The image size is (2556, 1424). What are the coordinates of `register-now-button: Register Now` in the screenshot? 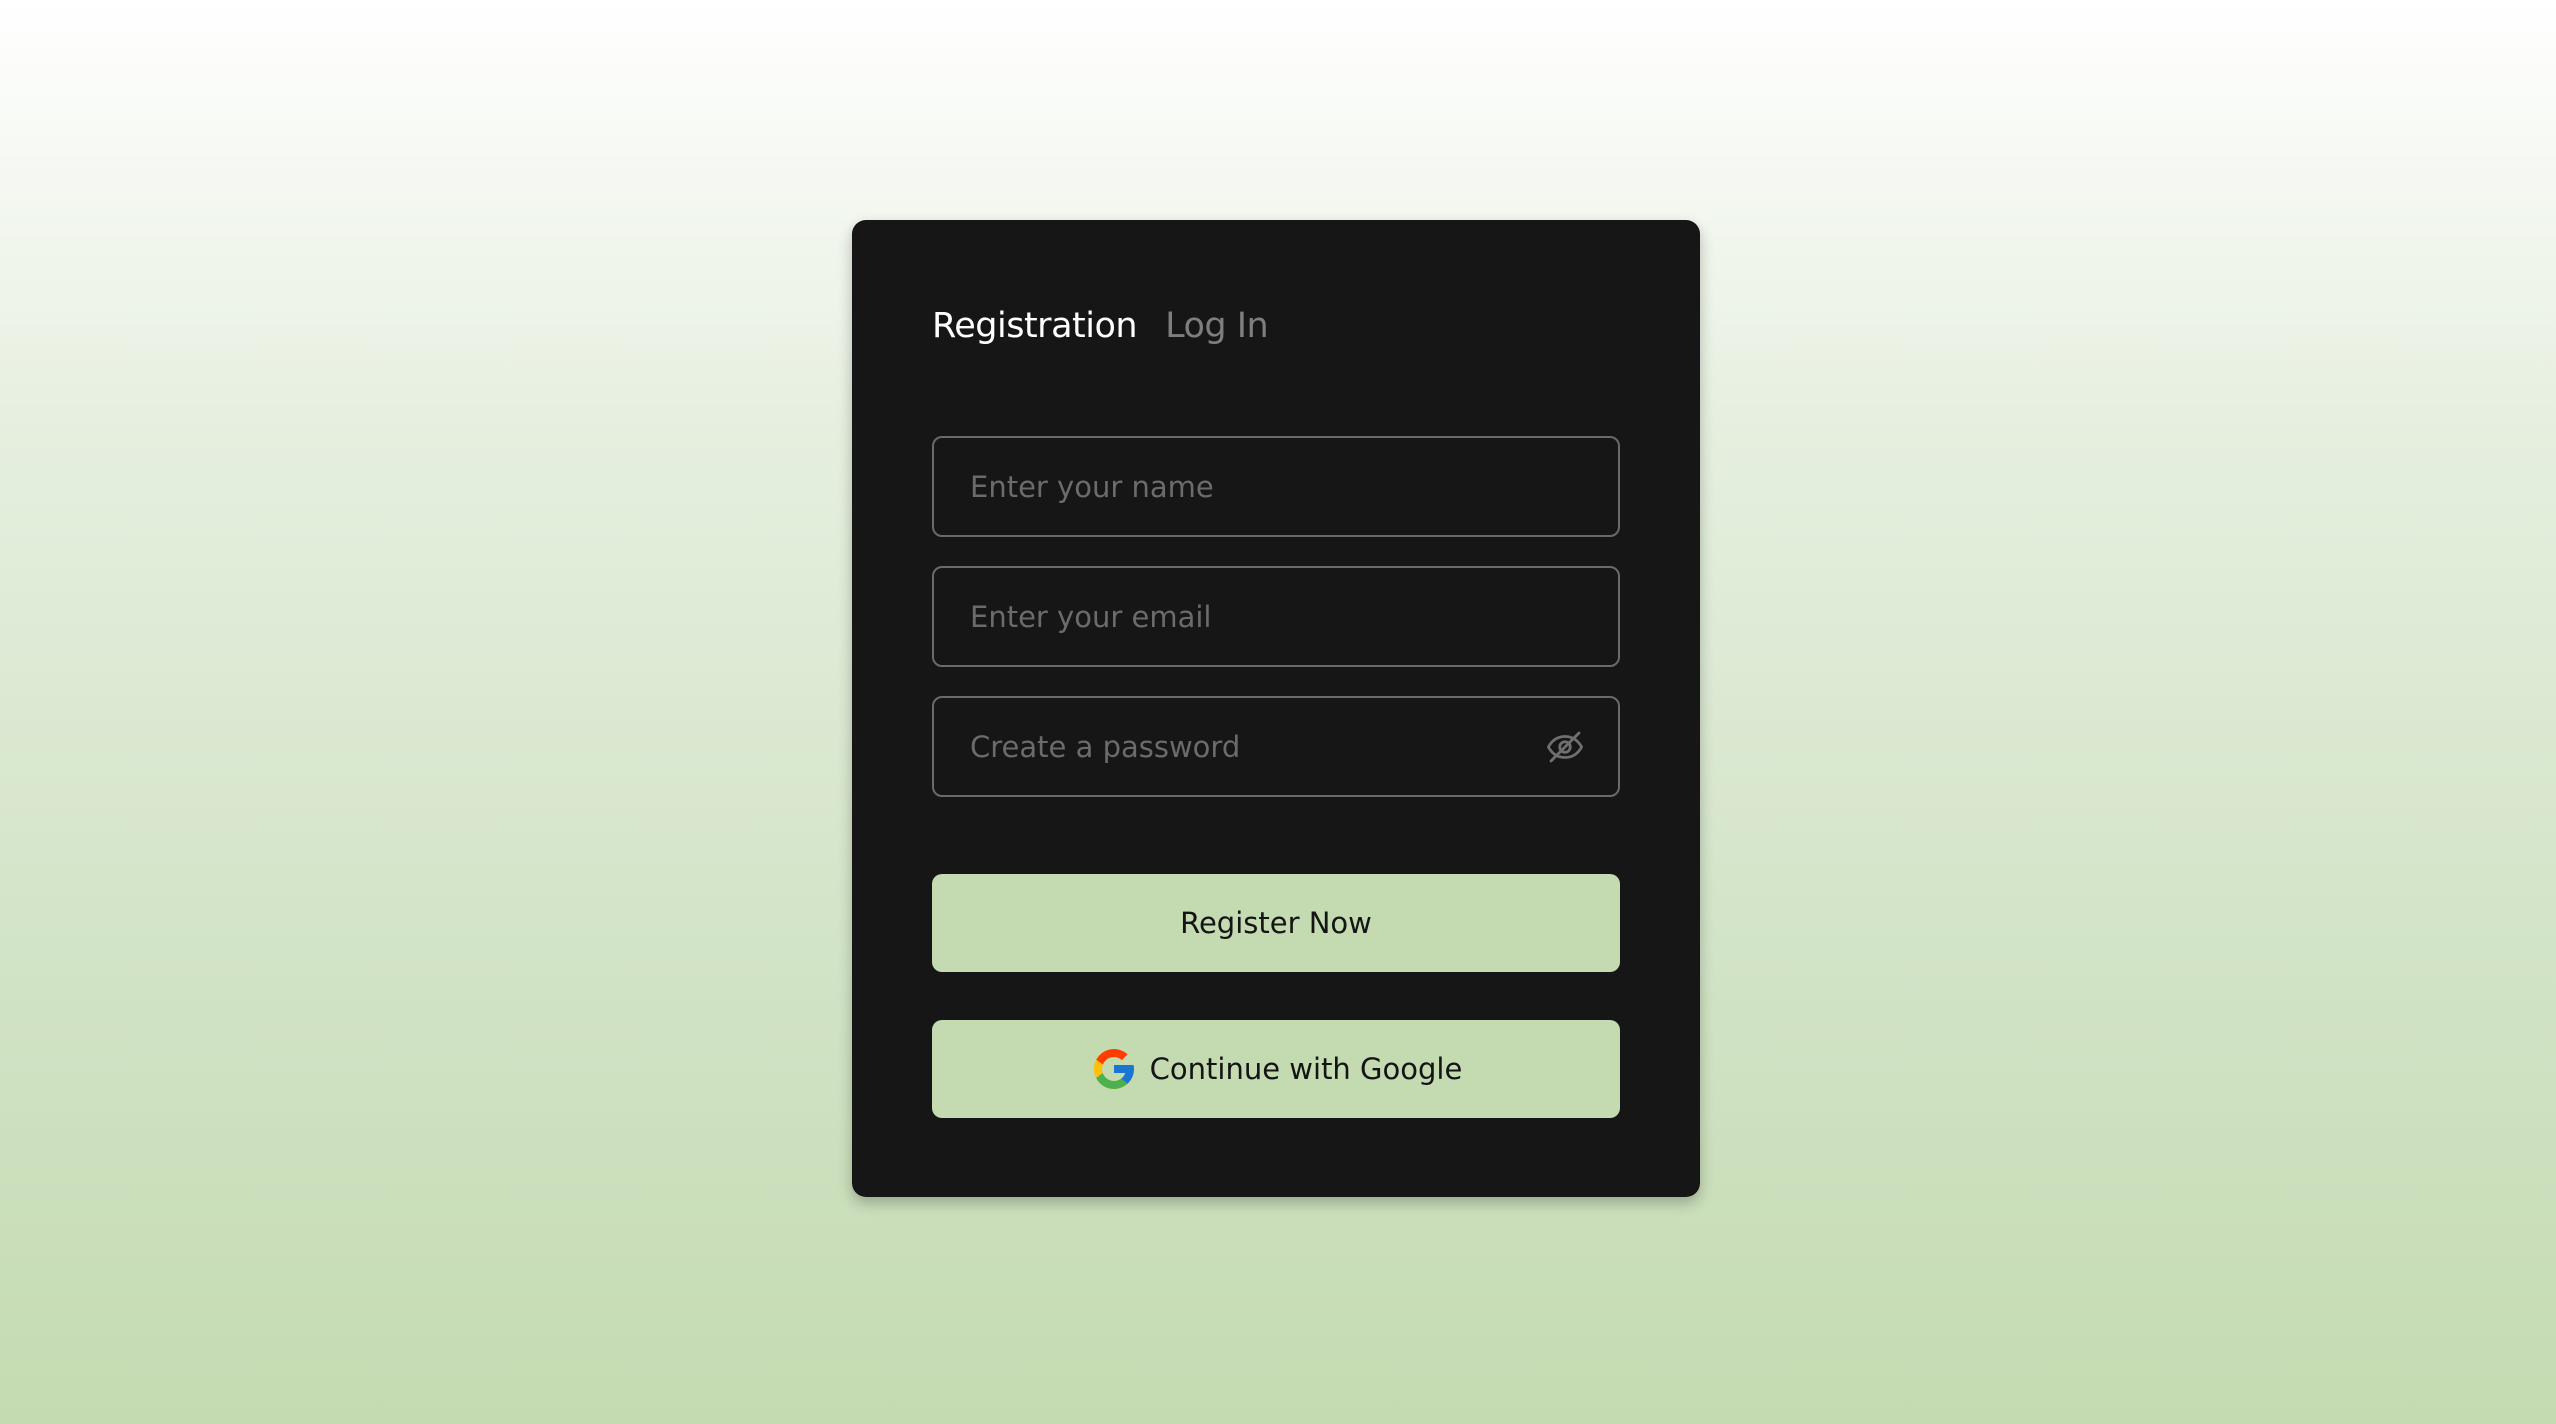 It's located at (1276, 923).